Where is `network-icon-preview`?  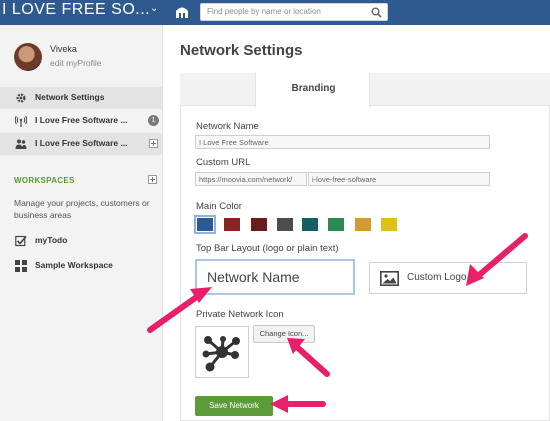
network-icon-preview is located at coordinates (222, 352).